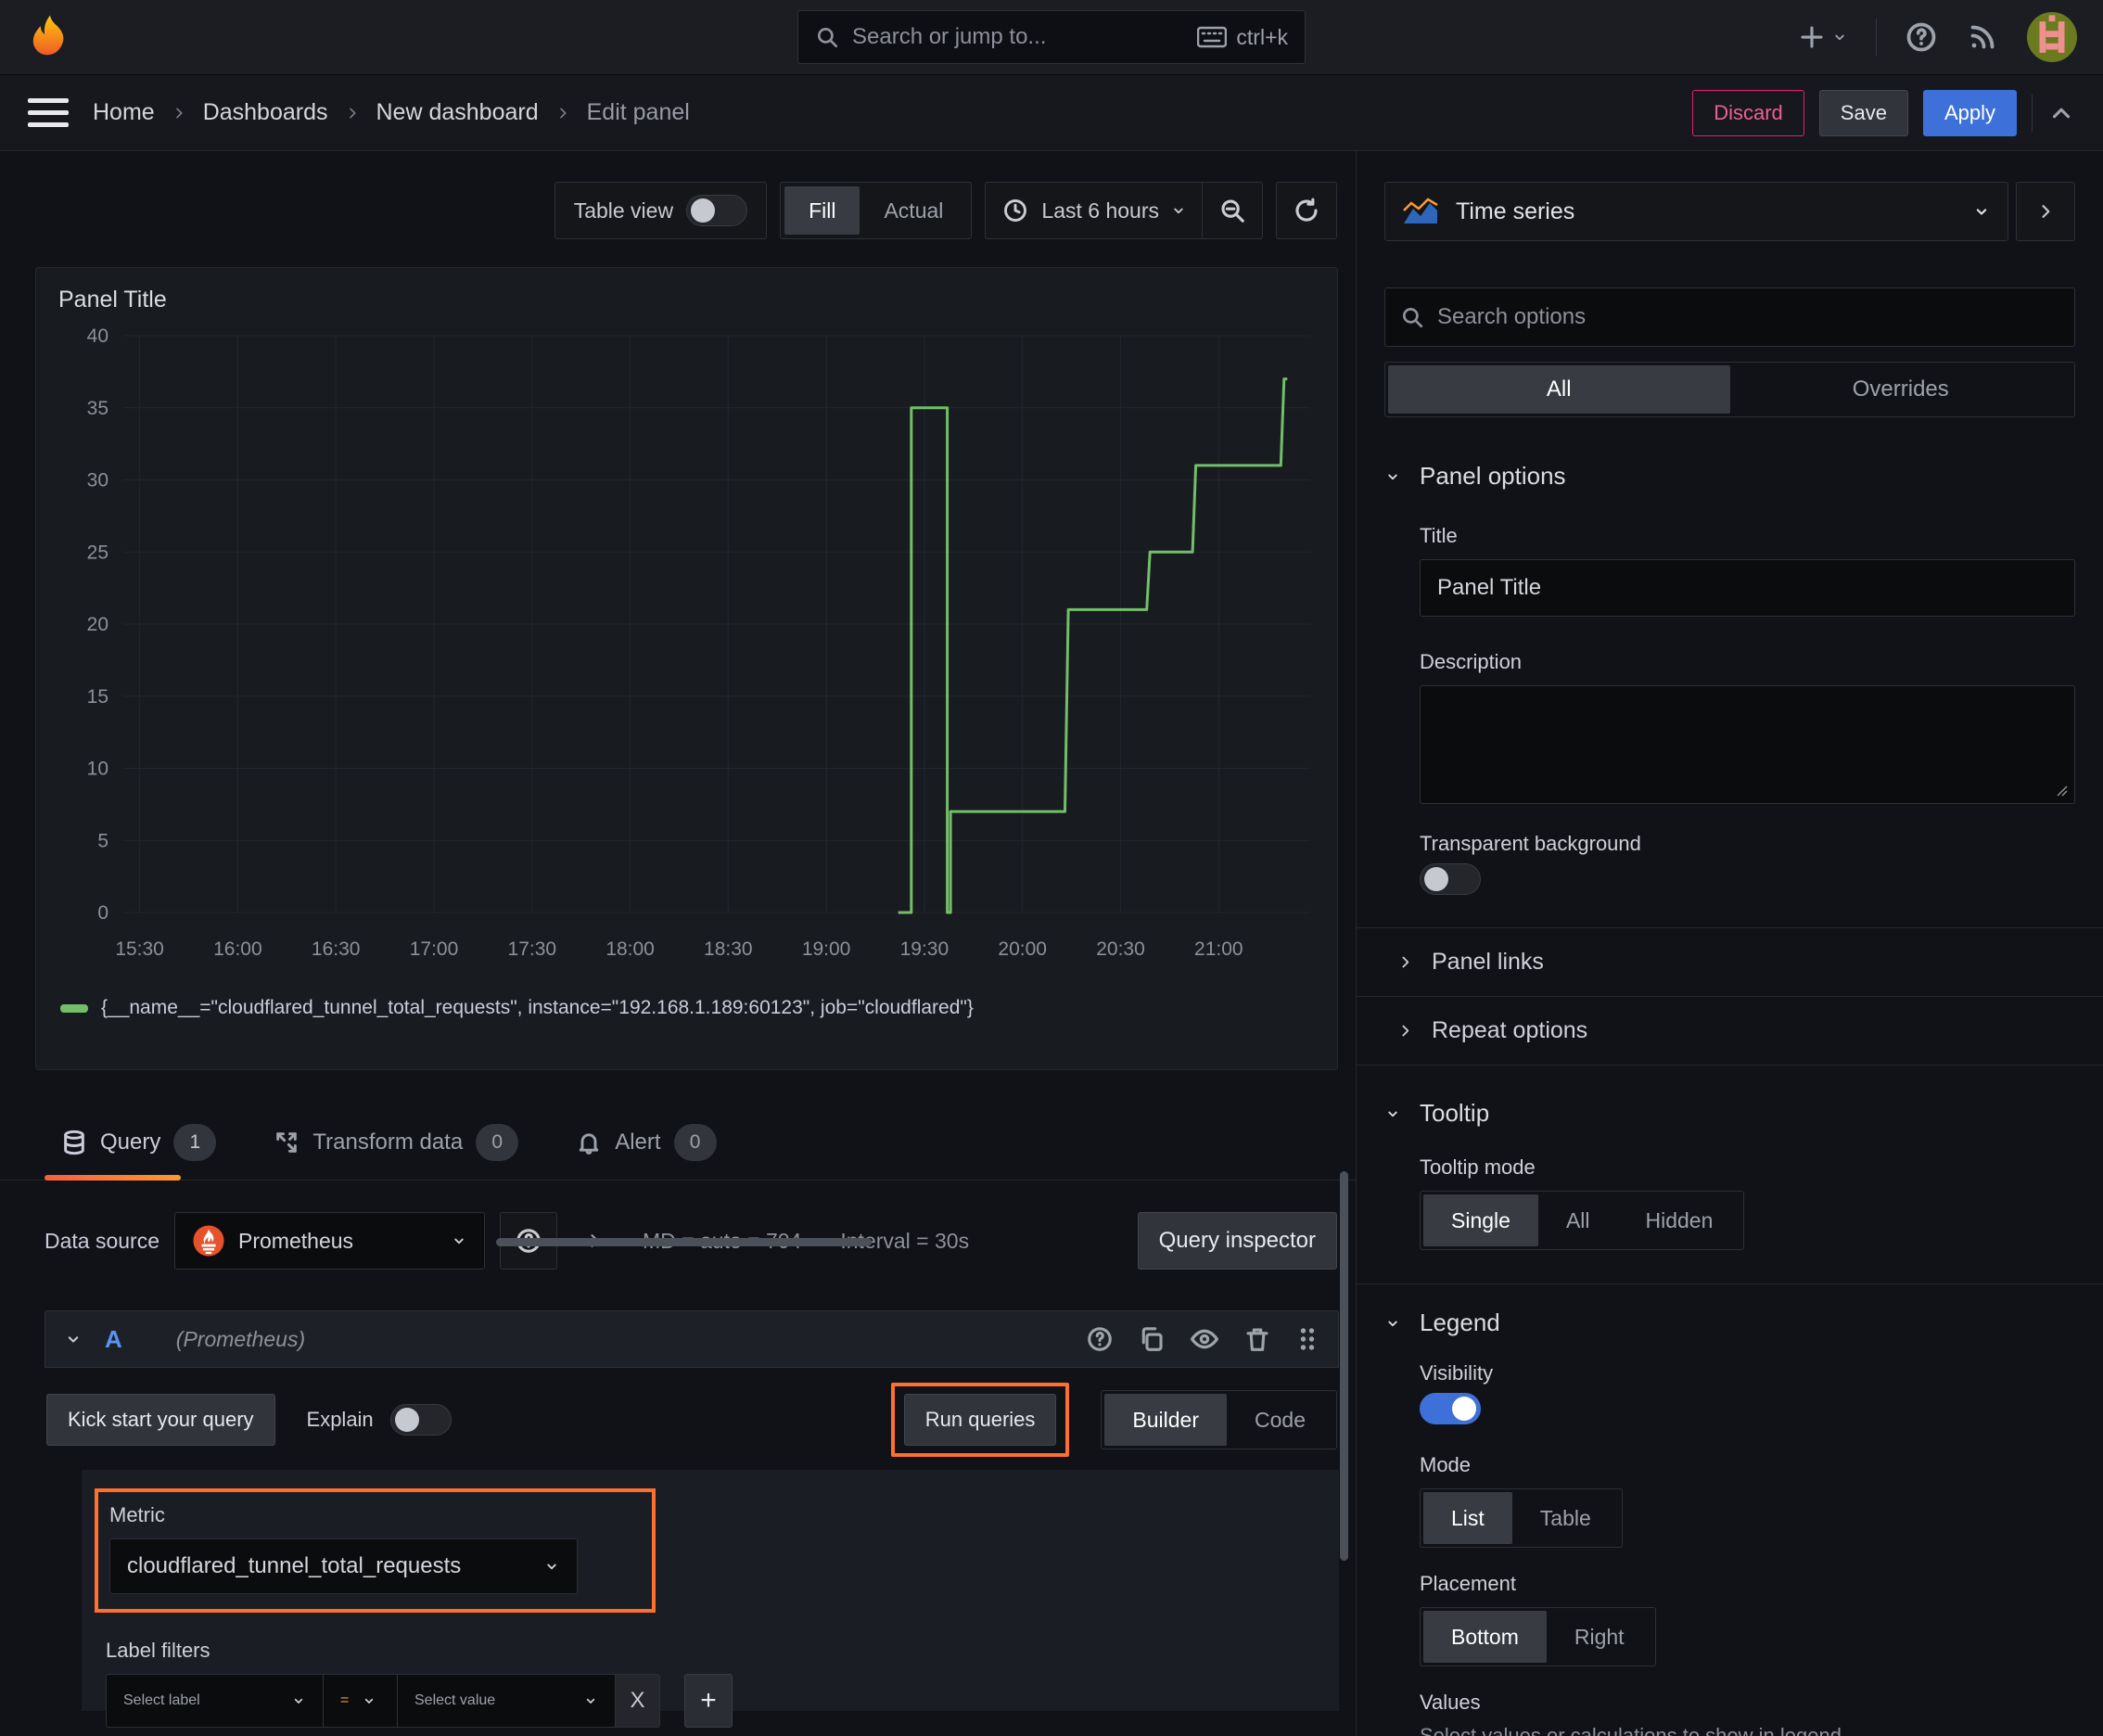 Image resolution: width=2103 pixels, height=1736 pixels. What do you see at coordinates (139, 1145) in the screenshot?
I see `tab-query: Query 1` at bounding box center [139, 1145].